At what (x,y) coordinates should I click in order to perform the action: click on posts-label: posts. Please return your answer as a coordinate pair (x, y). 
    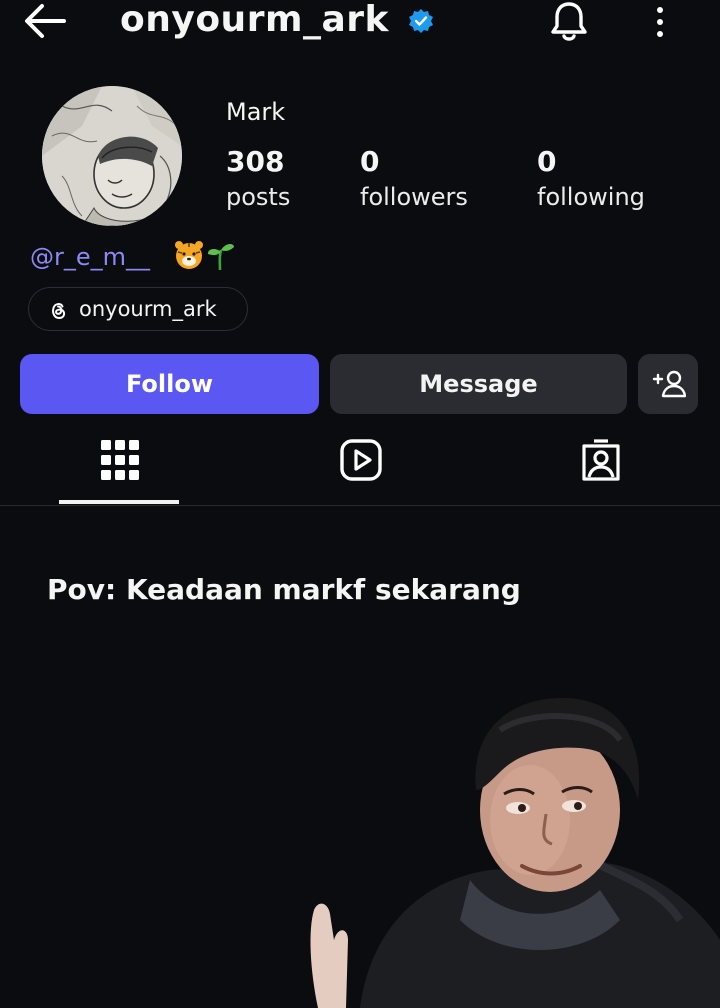
    Looking at the image, I should click on (258, 197).